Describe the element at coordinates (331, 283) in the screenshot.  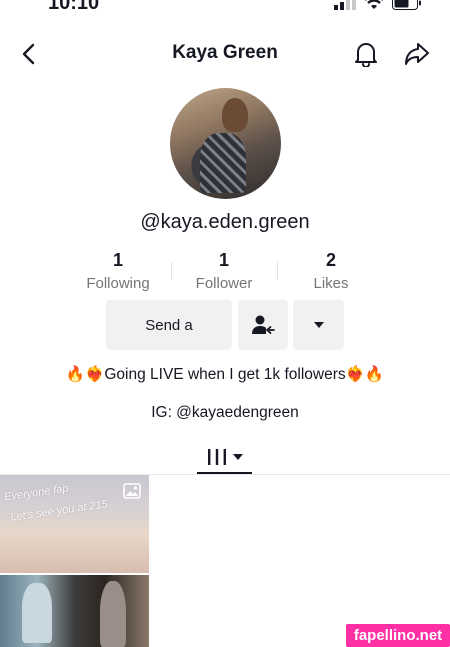
I see `likes-label: Likes` at that location.